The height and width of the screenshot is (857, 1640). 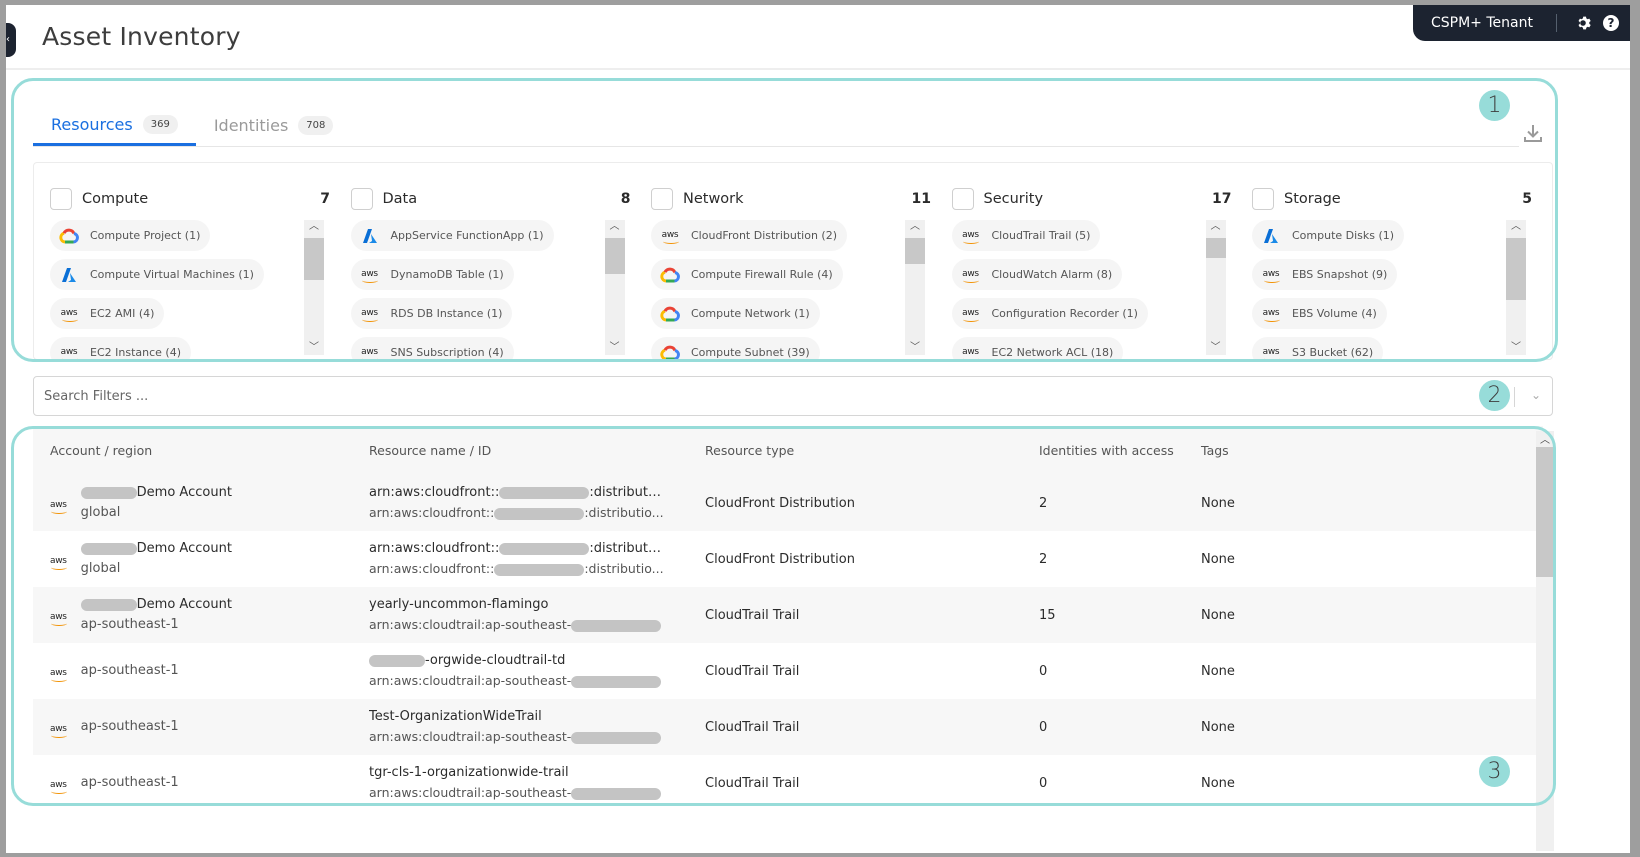 I want to click on resource-type-chip: aws DynamoDB Table (1), so click(x=432, y=274).